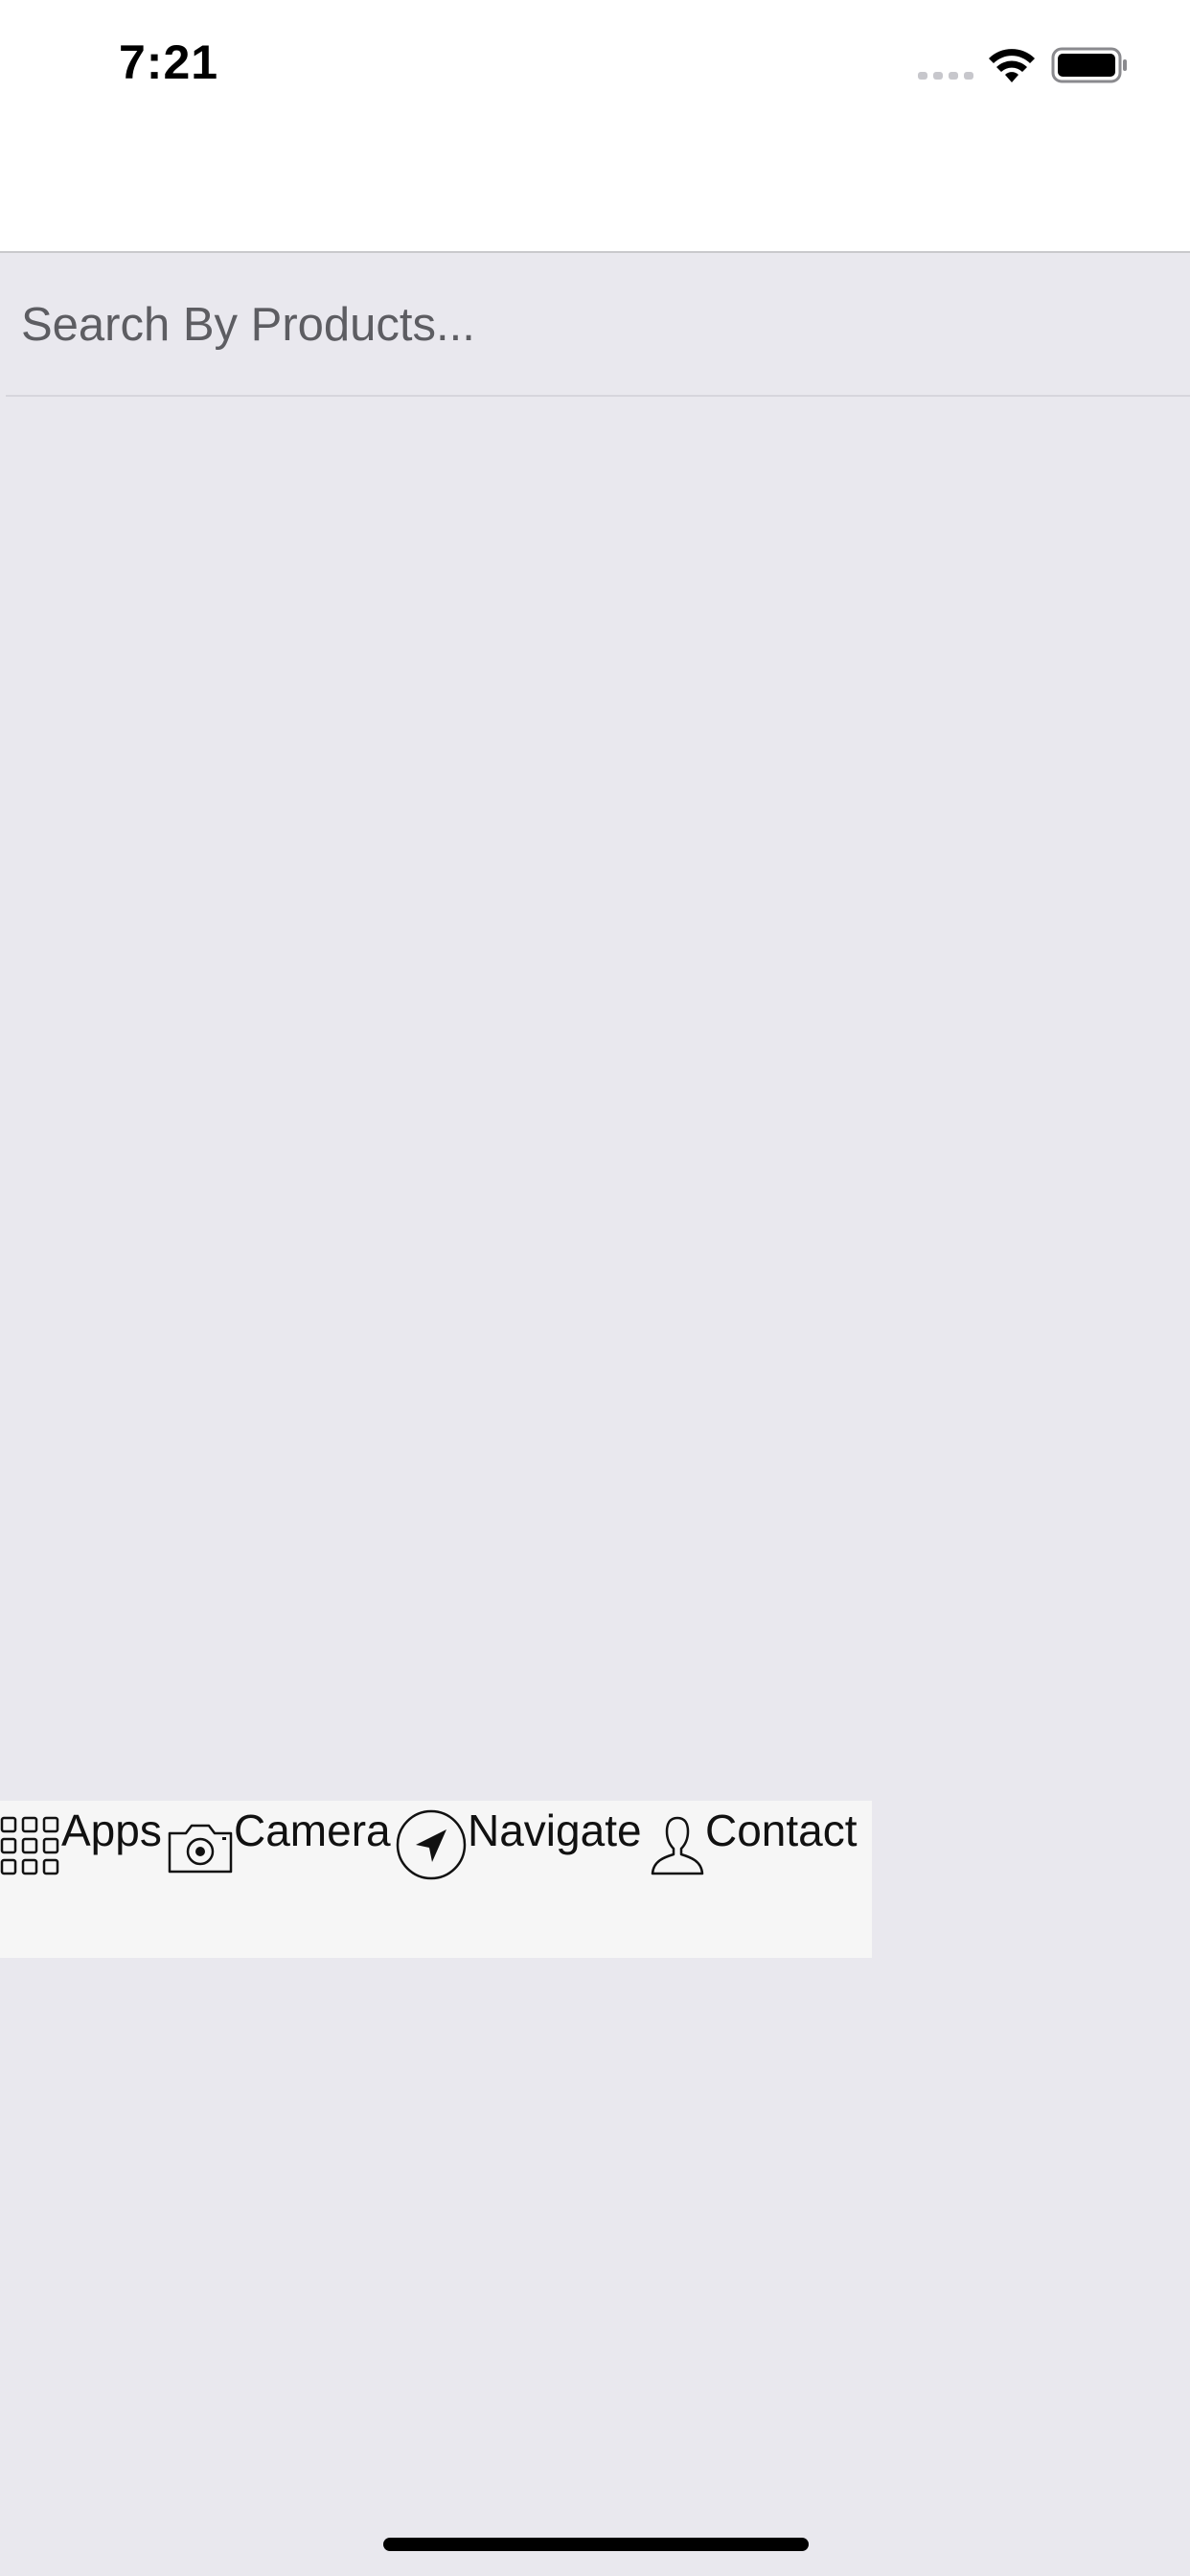 The height and width of the screenshot is (2576, 1190). I want to click on tab-bar: Apps Camera Navigate Contact, so click(436, 1879).